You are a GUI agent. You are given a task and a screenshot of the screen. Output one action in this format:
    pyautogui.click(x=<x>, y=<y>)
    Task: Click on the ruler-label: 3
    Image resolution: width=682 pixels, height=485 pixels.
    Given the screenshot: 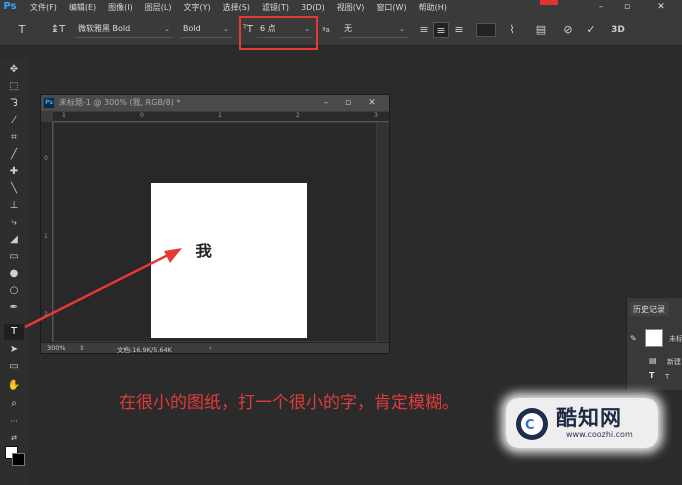 What is the action you would take?
    pyautogui.click(x=376, y=115)
    